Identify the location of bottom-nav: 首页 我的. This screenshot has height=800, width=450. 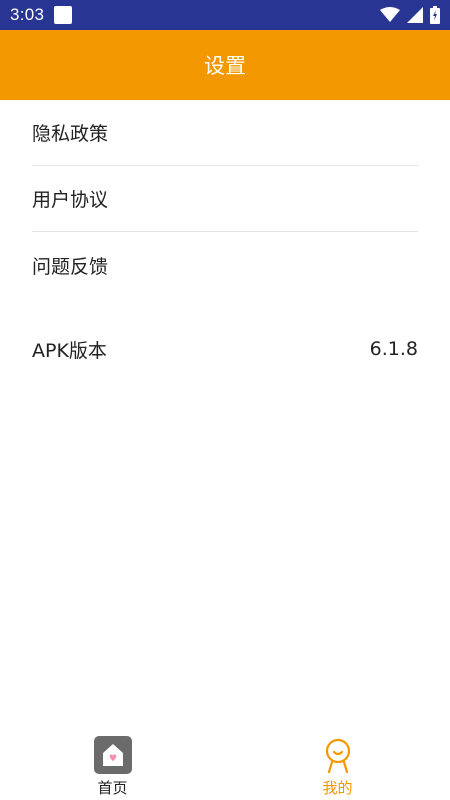
(225, 765).